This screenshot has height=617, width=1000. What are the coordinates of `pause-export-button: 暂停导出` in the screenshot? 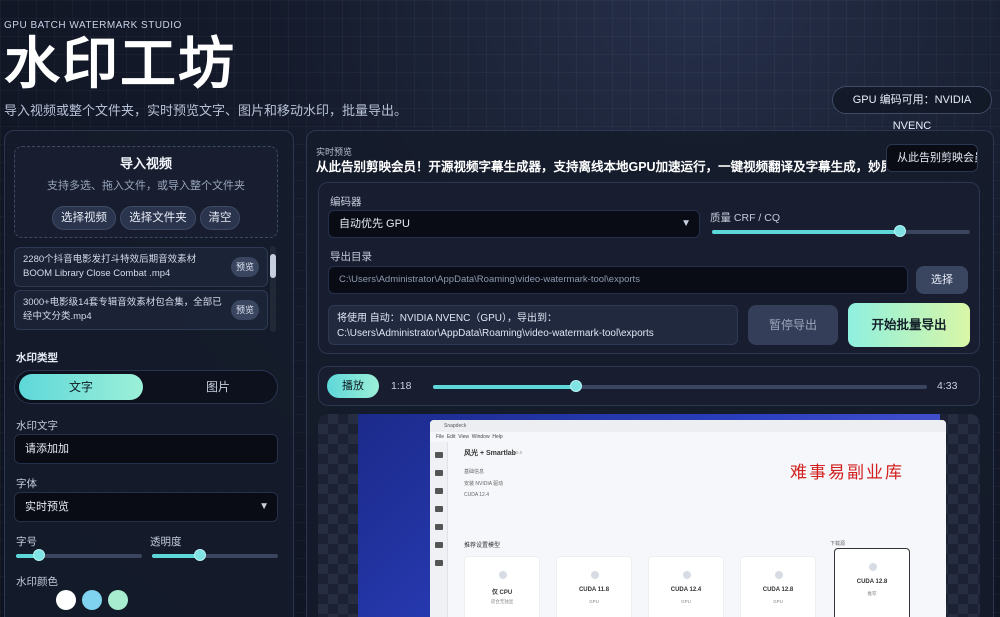 It's located at (793, 325).